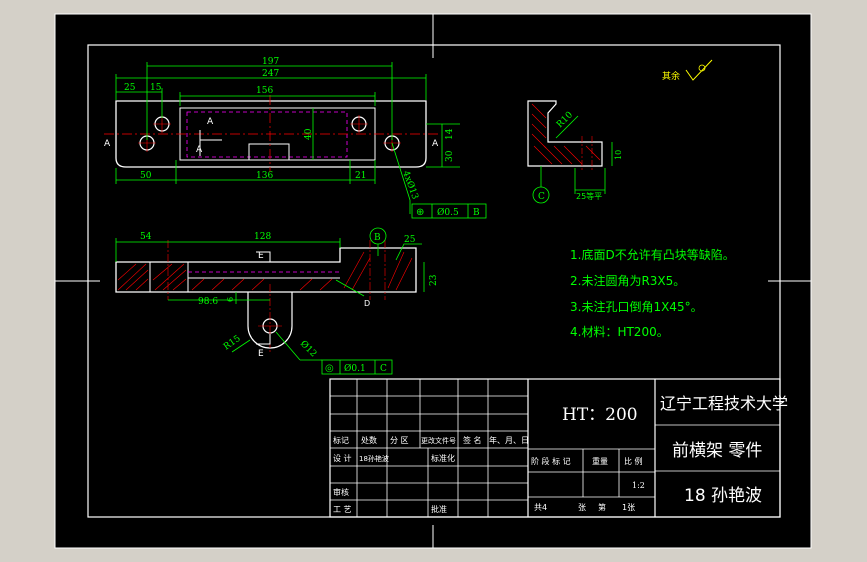 The image size is (867, 562). What do you see at coordinates (443, 458) in the screenshot?
I see `row-standard-label: 标准化` at bounding box center [443, 458].